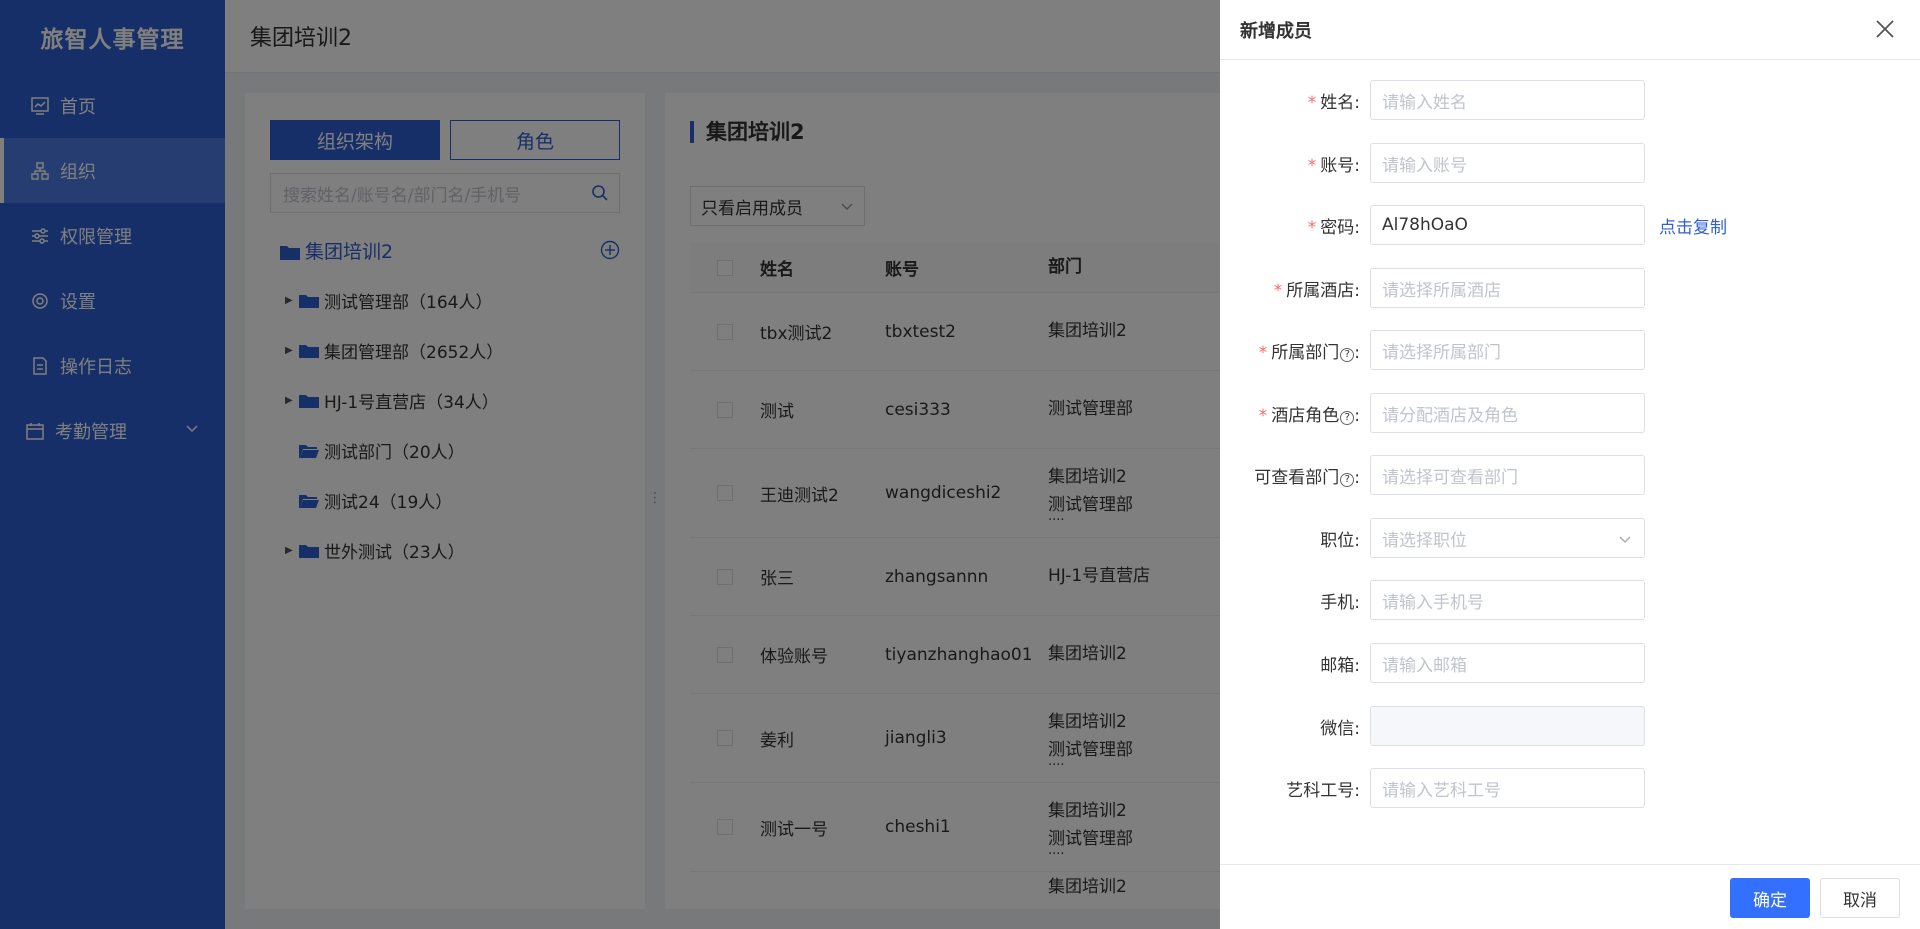 This screenshot has height=929, width=1920. What do you see at coordinates (1424, 165) in the screenshot?
I see `input-placeholder: 请输入账号` at bounding box center [1424, 165].